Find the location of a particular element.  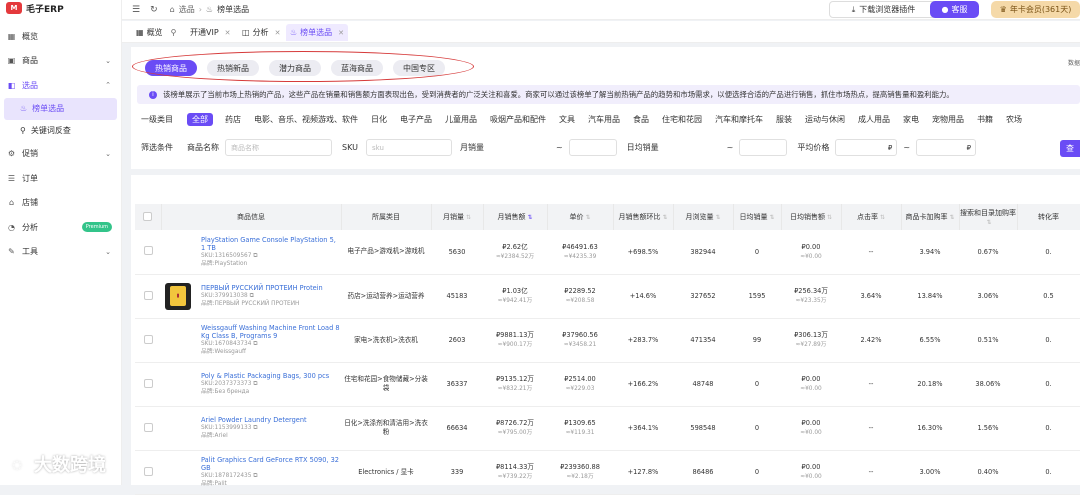

col-header-sortable: 月销量 ⇅ is located at coordinates (457, 217).